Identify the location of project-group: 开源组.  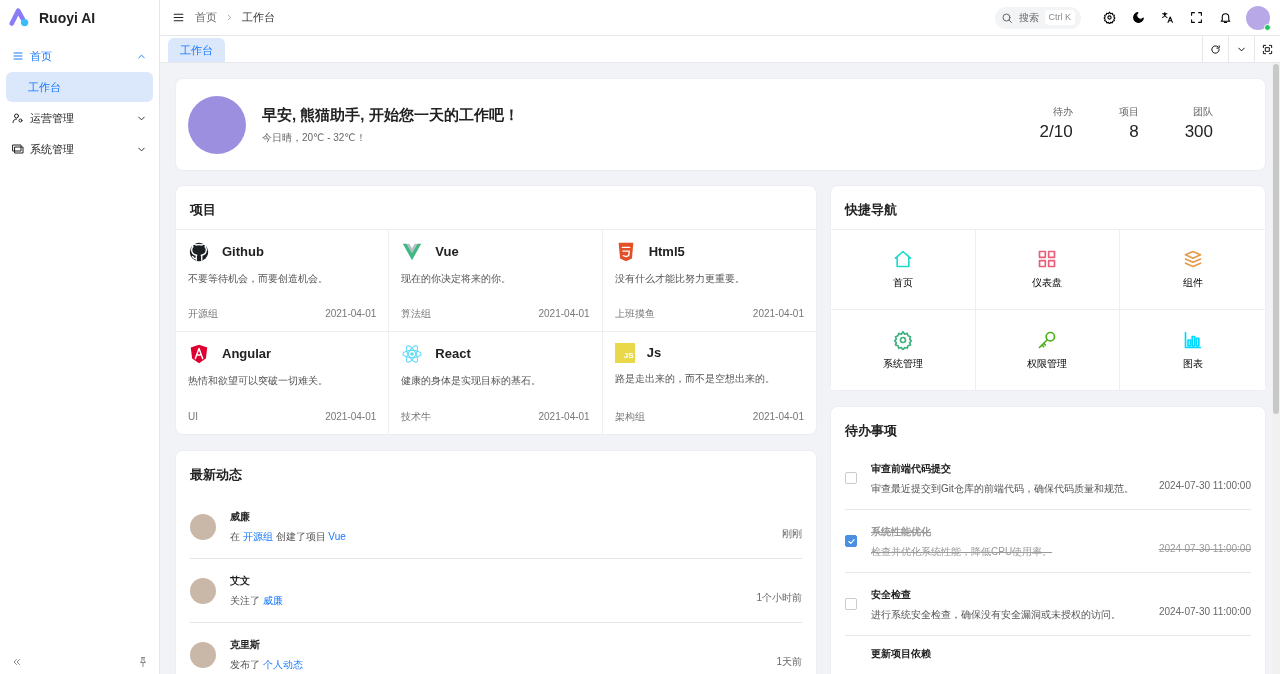
(203, 313).